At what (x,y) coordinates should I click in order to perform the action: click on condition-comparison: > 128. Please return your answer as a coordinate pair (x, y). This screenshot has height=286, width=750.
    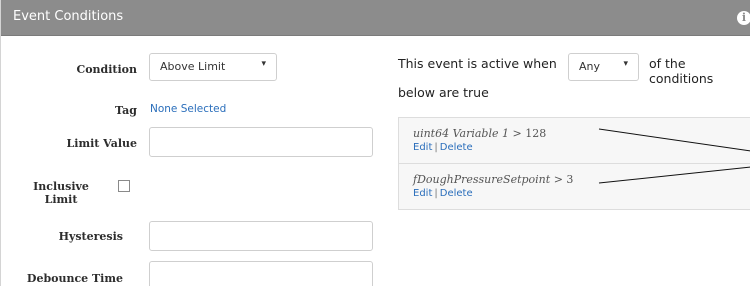
    Looking at the image, I should click on (528, 133).